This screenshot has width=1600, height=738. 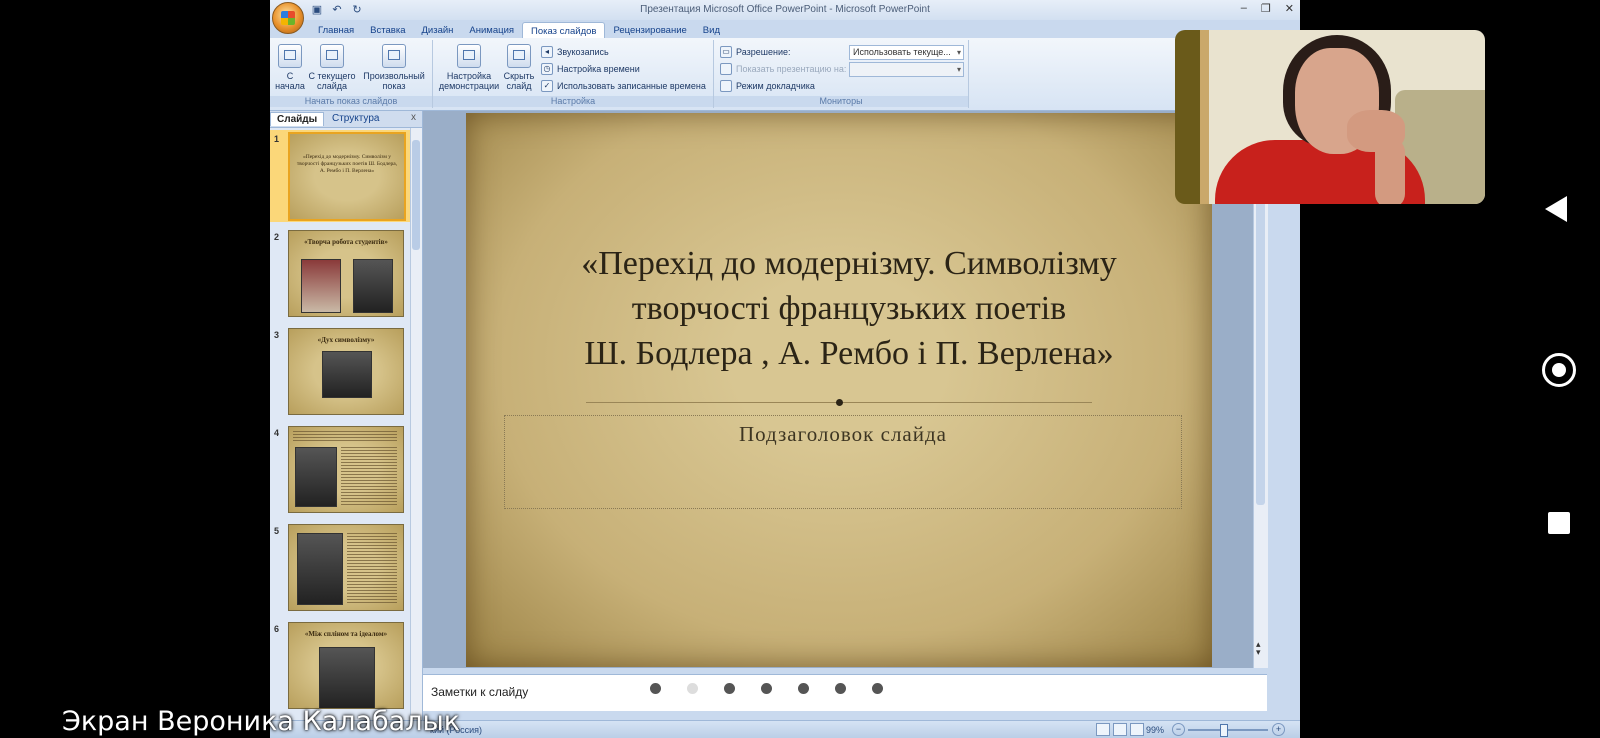 What do you see at coordinates (355, 118) in the screenshot?
I see `tab-outline: Структура` at bounding box center [355, 118].